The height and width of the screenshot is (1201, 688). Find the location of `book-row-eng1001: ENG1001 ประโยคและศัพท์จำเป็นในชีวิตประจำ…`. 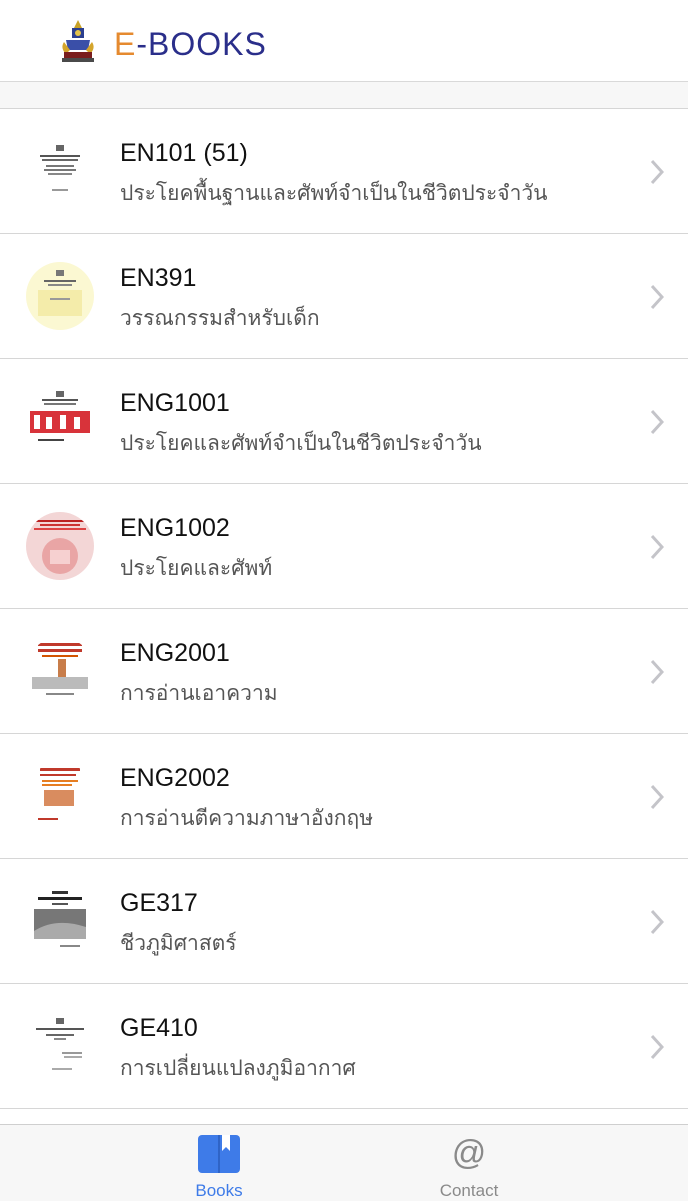

book-row-eng1001: ENG1001 ประโยคและศัพท์จำเป็นในชีวิตประจำ… is located at coordinates (344, 421).